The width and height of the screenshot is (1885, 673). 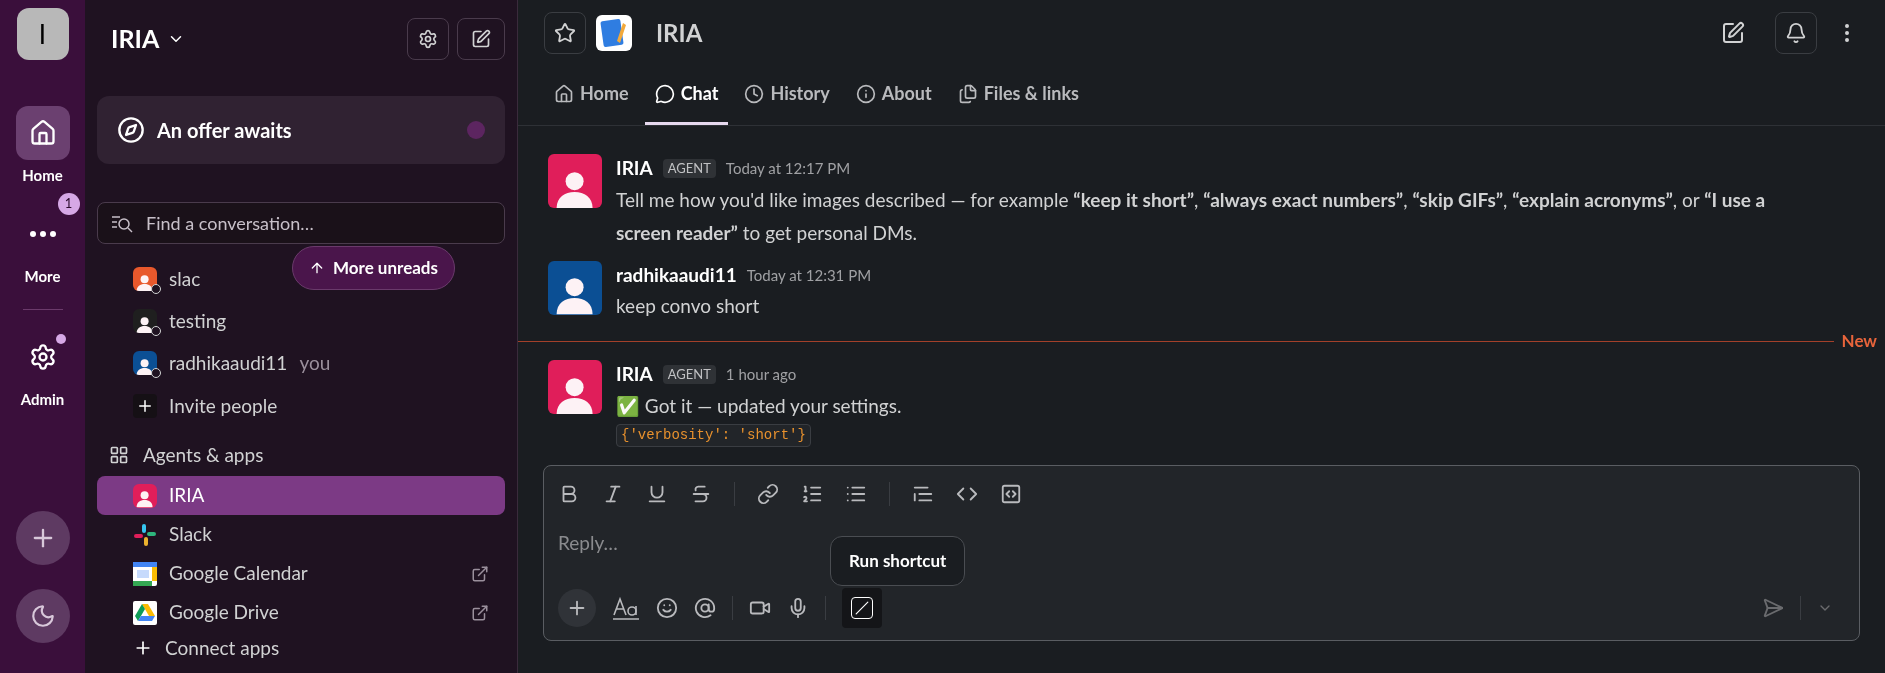 I want to click on shortcut-button, so click(x=862, y=608).